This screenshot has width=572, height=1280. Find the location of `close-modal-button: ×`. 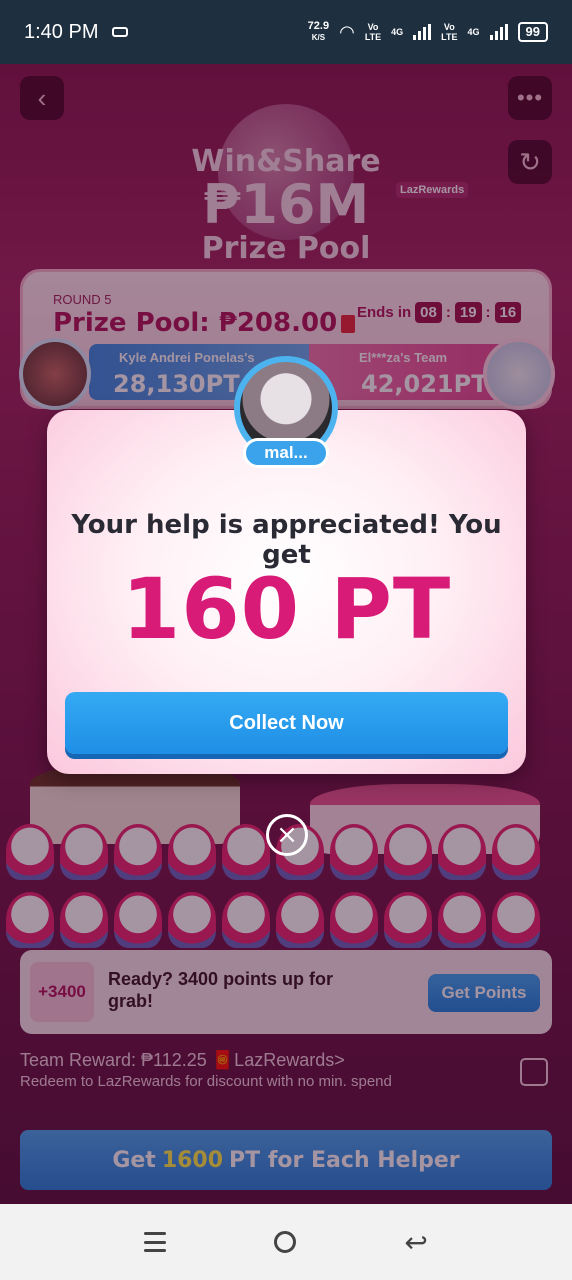

close-modal-button: × is located at coordinates (287, 835).